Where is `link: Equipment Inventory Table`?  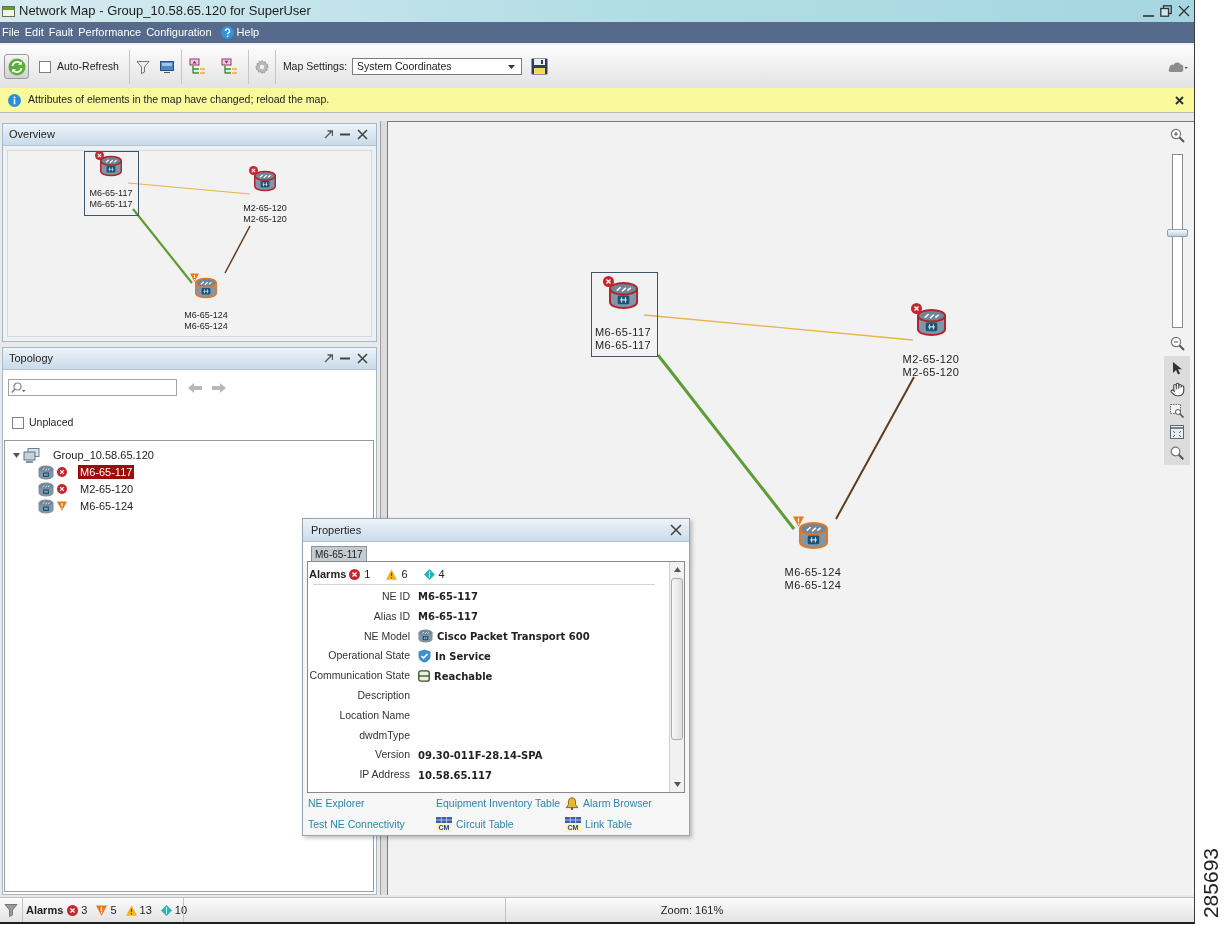 link: Equipment Inventory Table is located at coordinates (498, 803).